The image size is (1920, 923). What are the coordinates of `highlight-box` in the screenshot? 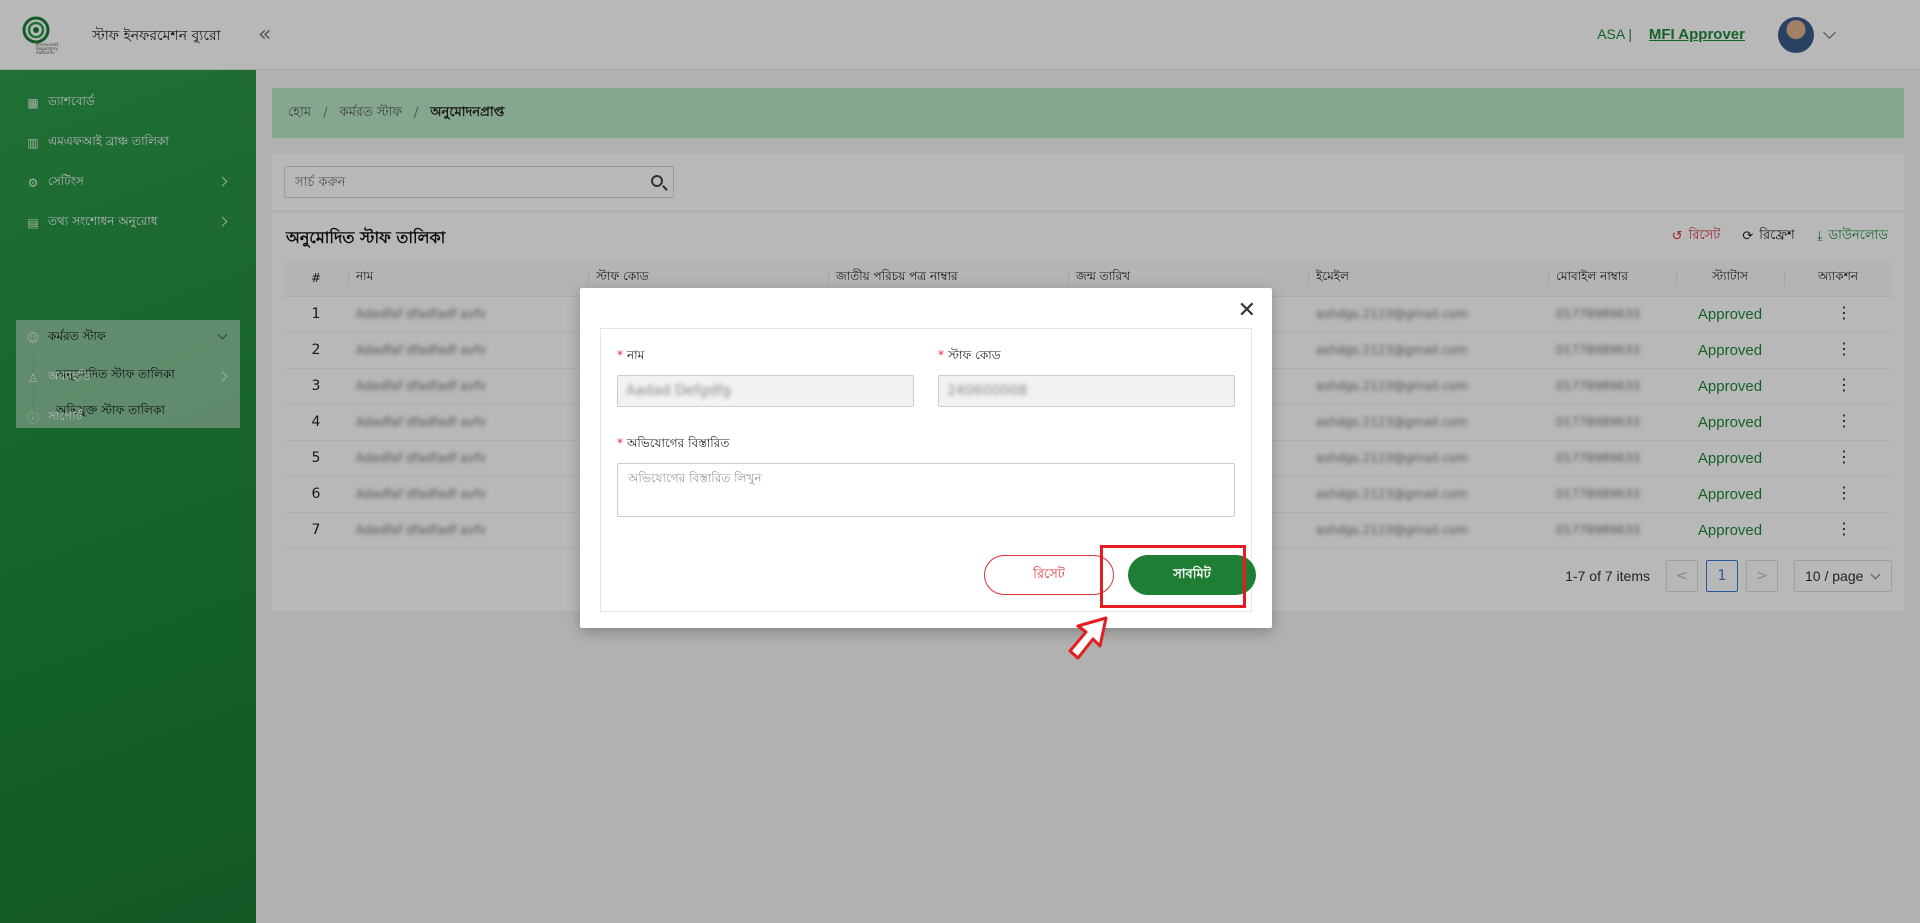 It's located at (1173, 576).